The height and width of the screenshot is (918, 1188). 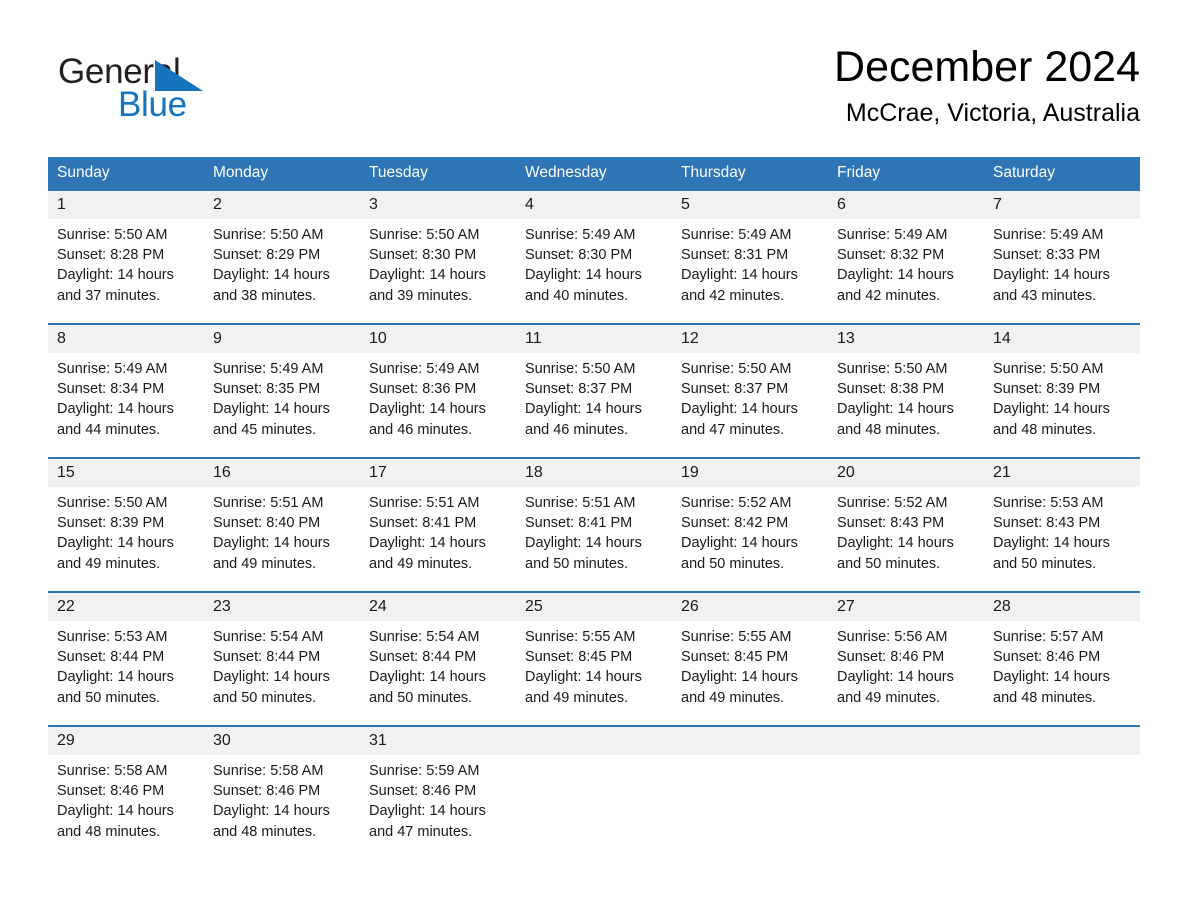 I want to click on day-number: 25, so click(x=594, y=607).